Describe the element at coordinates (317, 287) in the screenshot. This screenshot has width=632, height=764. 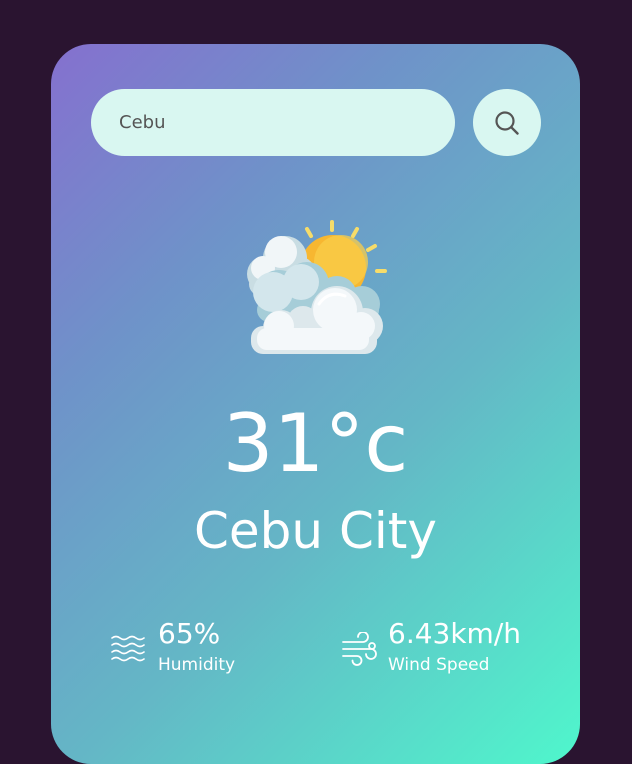
I see `partly-cloudy-sun-icon` at that location.